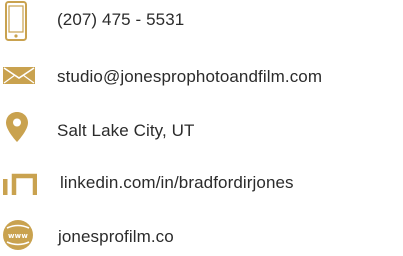 This screenshot has width=403, height=256. Describe the element at coordinates (177, 183) in the screenshot. I see `linkedin-link: linkedin.com/in/bradfordirjones` at that location.